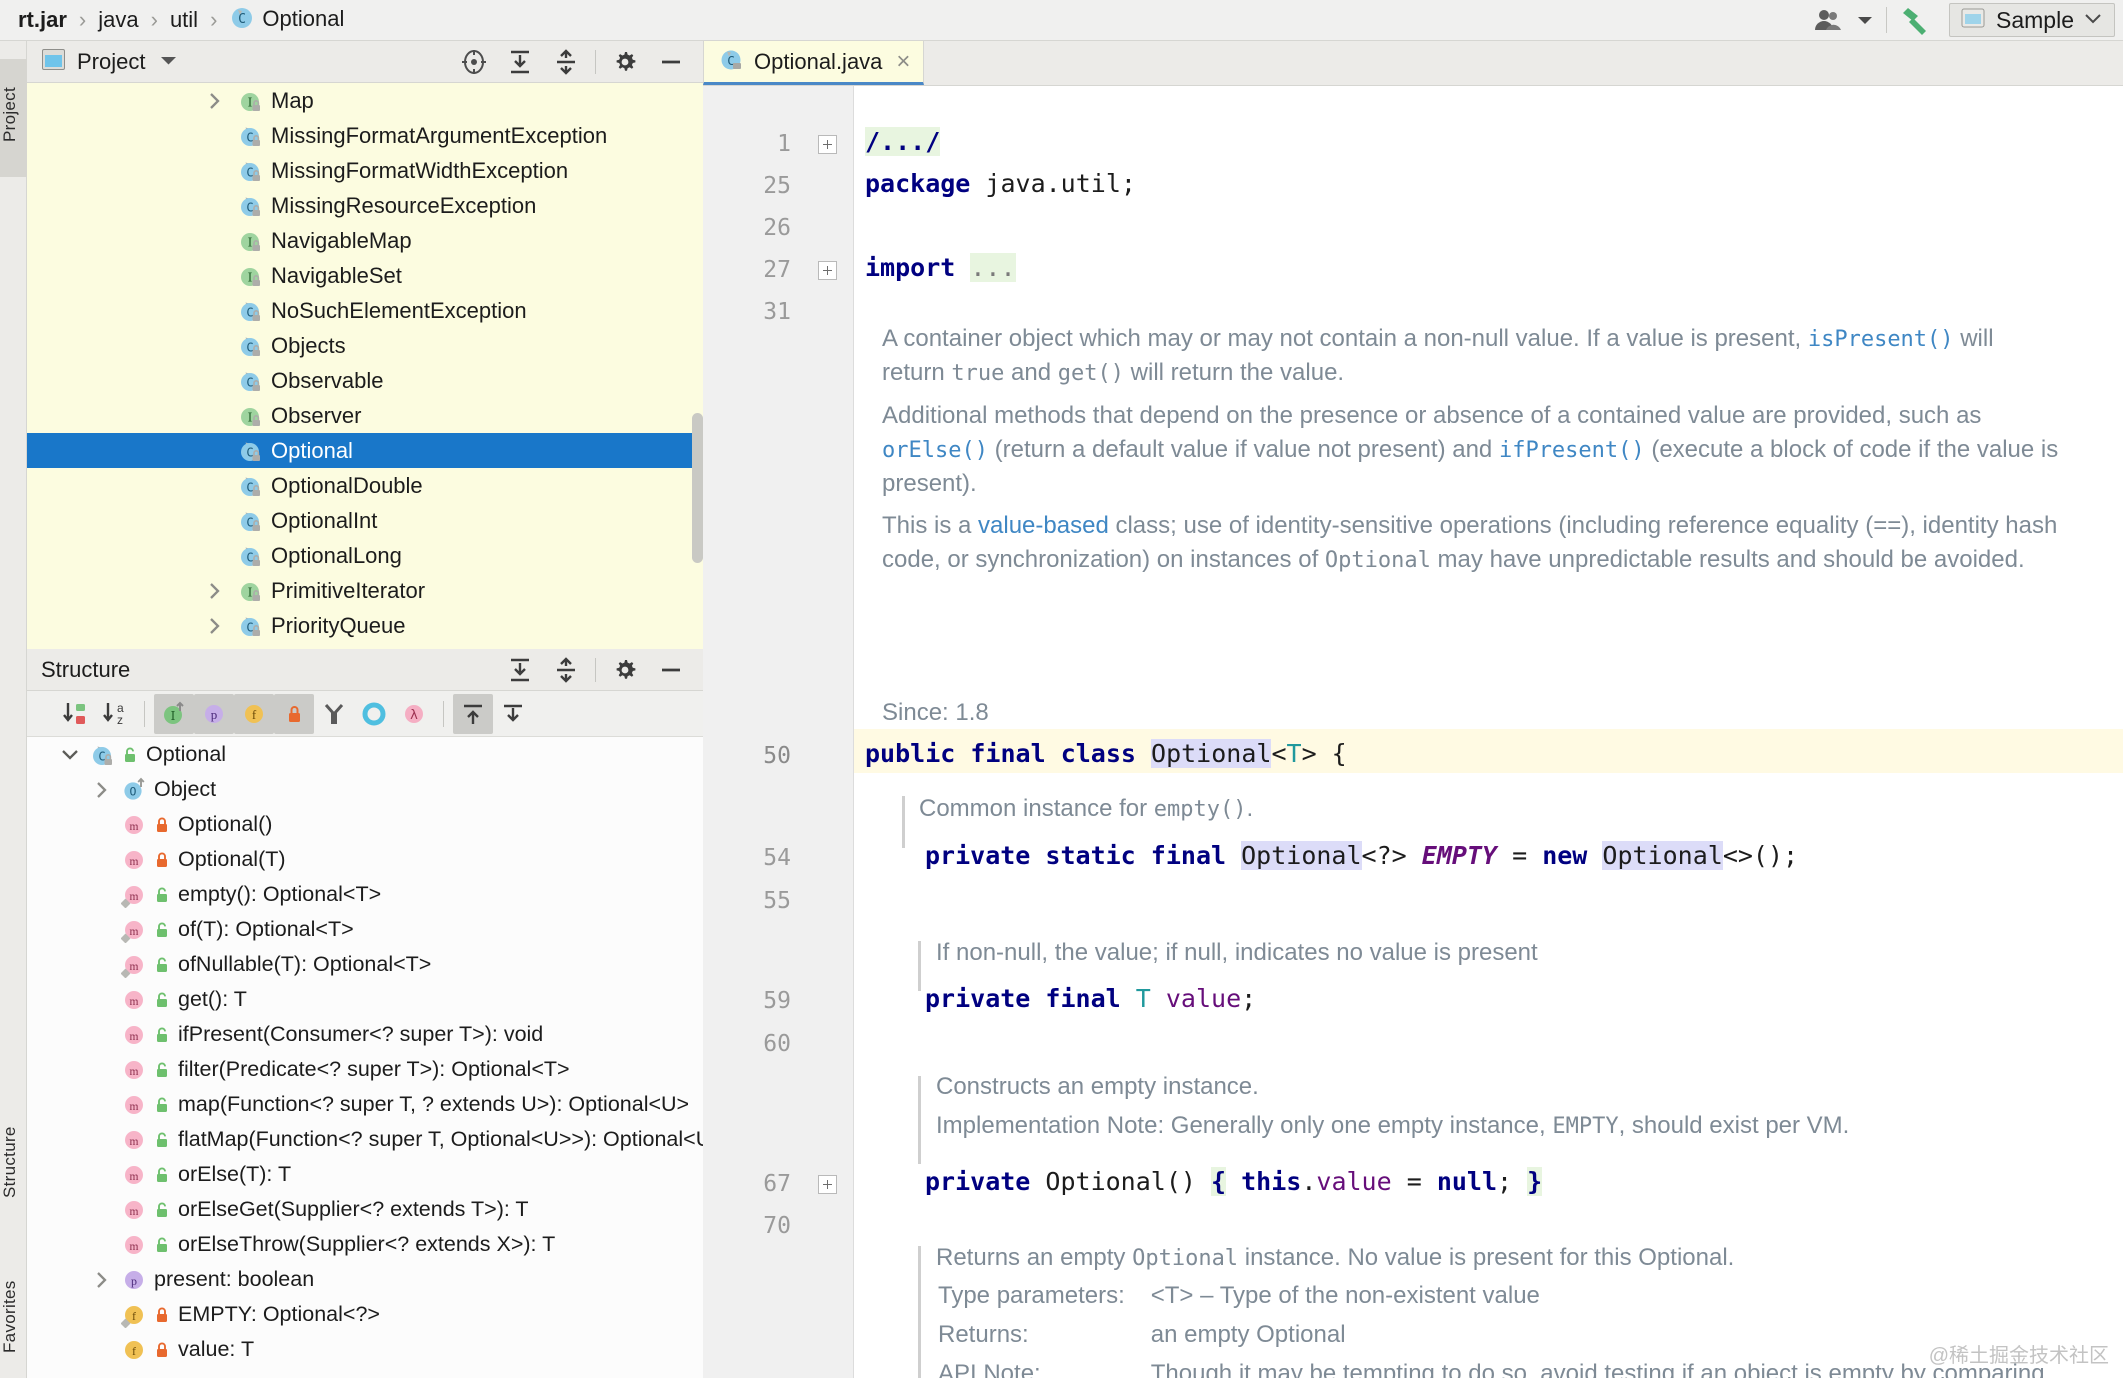  What do you see at coordinates (365, 380) in the screenshot?
I see `project-tree-item: C Observable` at bounding box center [365, 380].